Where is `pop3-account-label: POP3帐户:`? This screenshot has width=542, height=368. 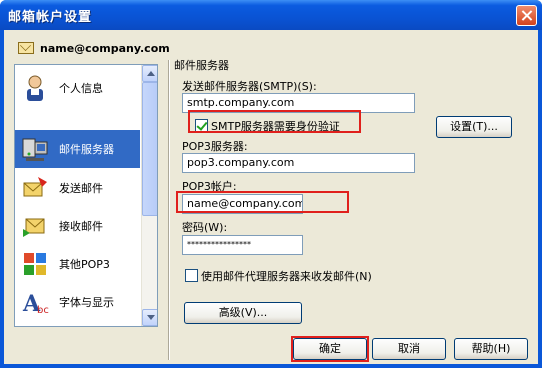
pop3-account-label: POP3帐户: is located at coordinates (209, 186).